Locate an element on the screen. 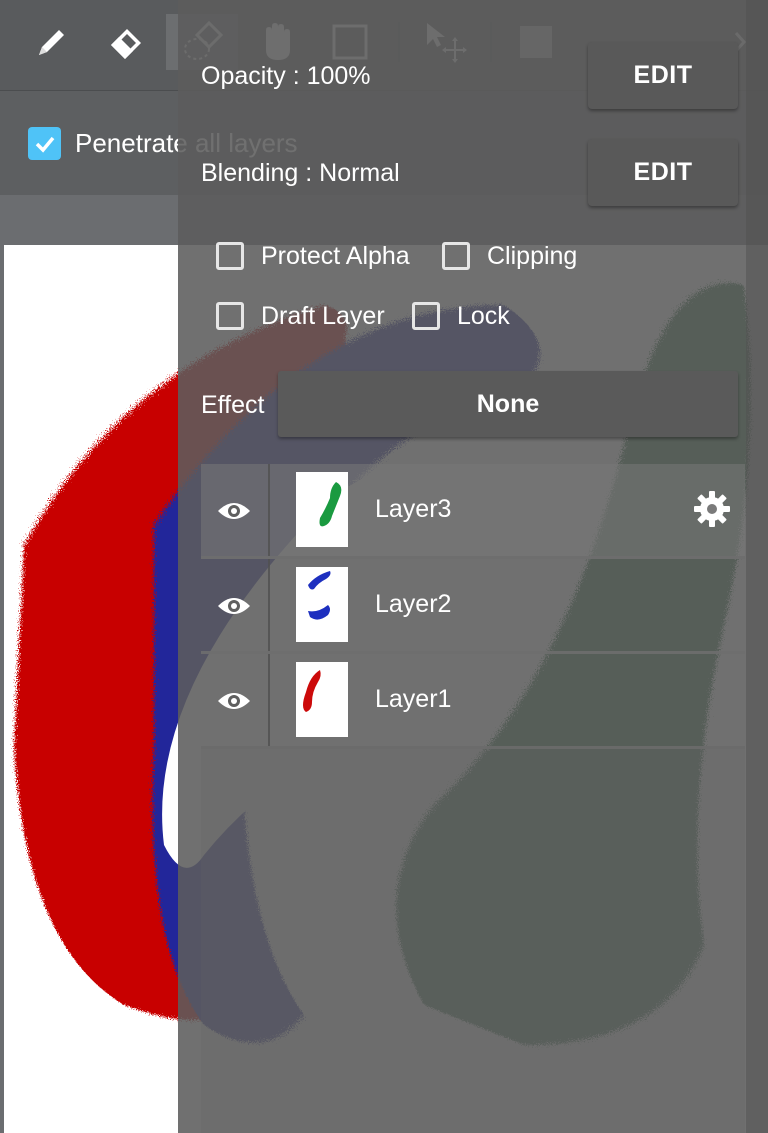 The image size is (768, 1133). pen-tool-button is located at coordinates (52, 42).